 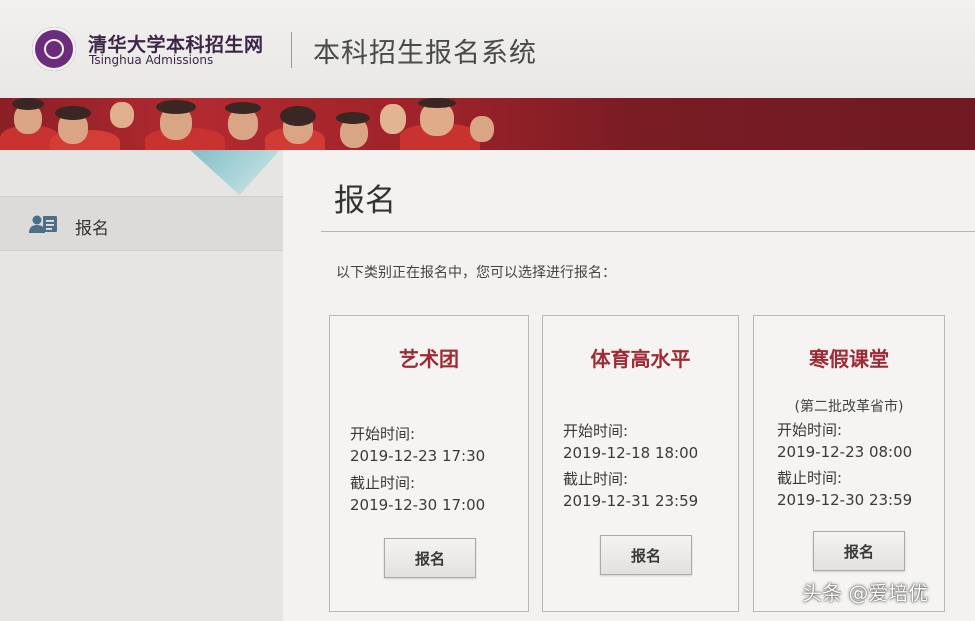 I want to click on tsinghua-seal-logo, so click(x=54, y=49).